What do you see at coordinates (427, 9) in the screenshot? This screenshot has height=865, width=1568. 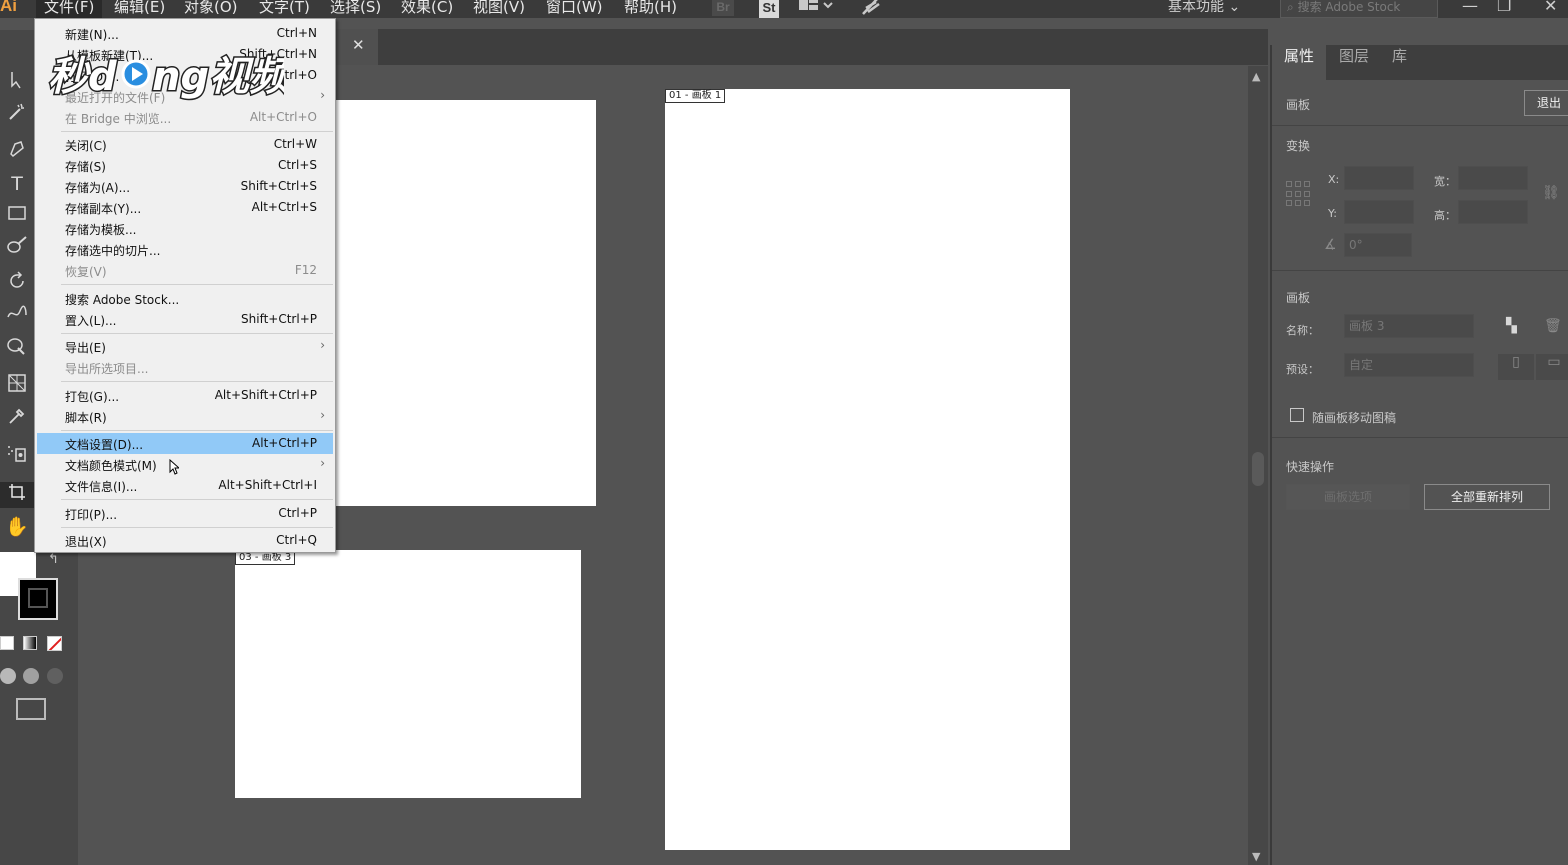 I see `menu-effect: 效果(C)` at bounding box center [427, 9].